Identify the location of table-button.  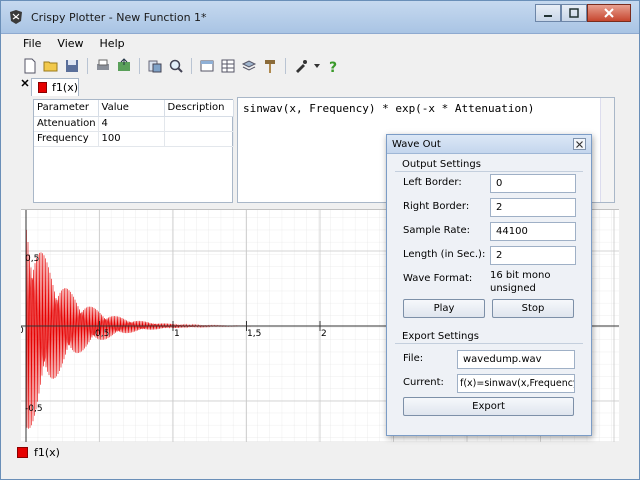
(228, 66).